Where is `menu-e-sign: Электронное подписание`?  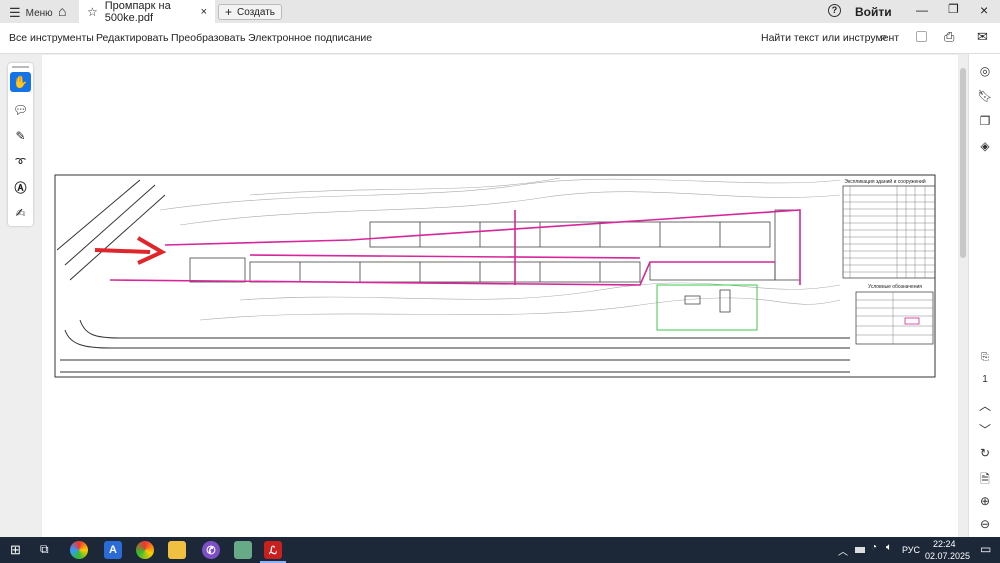
menu-e-sign: Электронное подписание is located at coordinates (310, 38).